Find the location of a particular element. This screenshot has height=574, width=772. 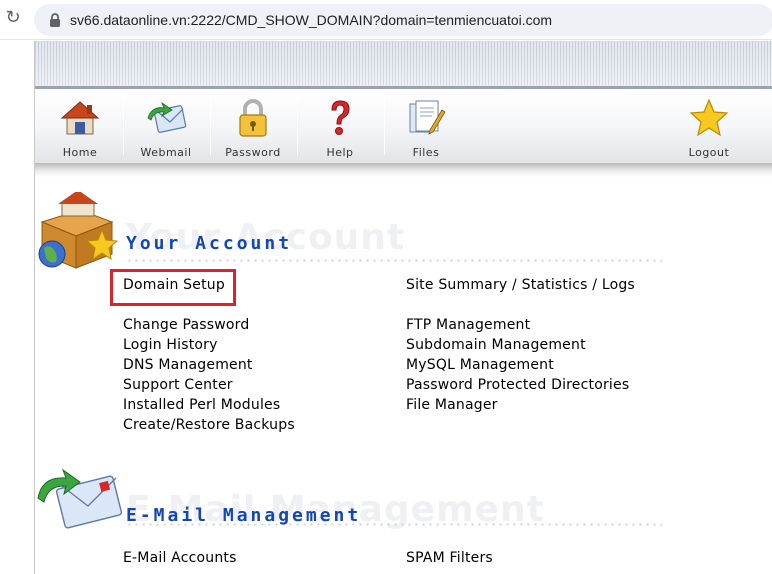

email-envelope-icon is located at coordinates (80, 498).